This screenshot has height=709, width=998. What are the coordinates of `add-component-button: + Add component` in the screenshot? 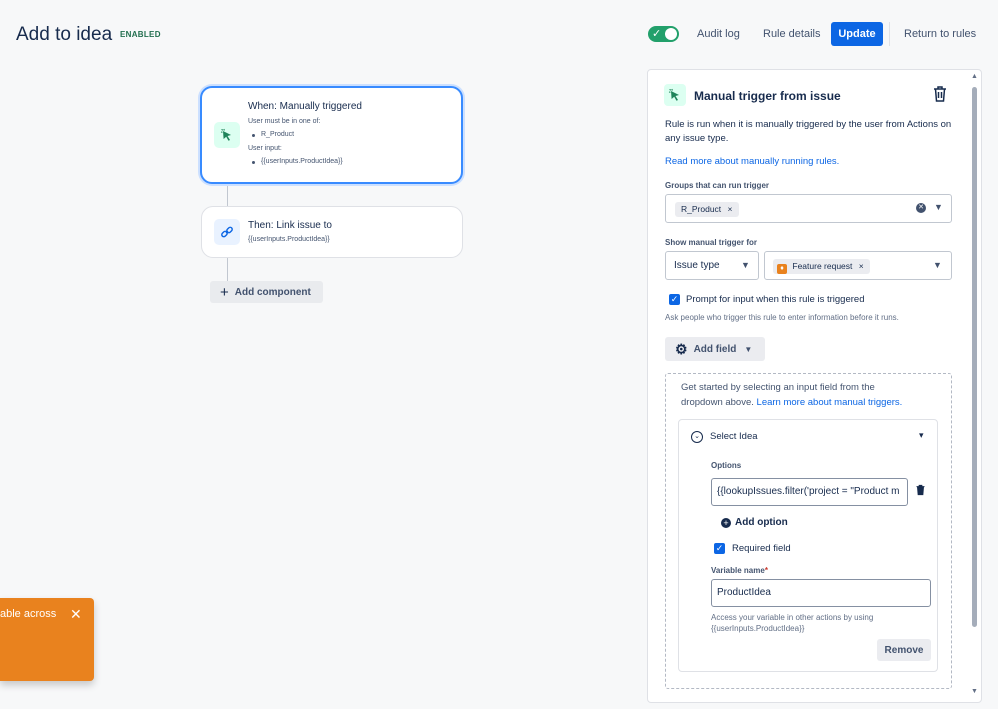 It's located at (266, 292).